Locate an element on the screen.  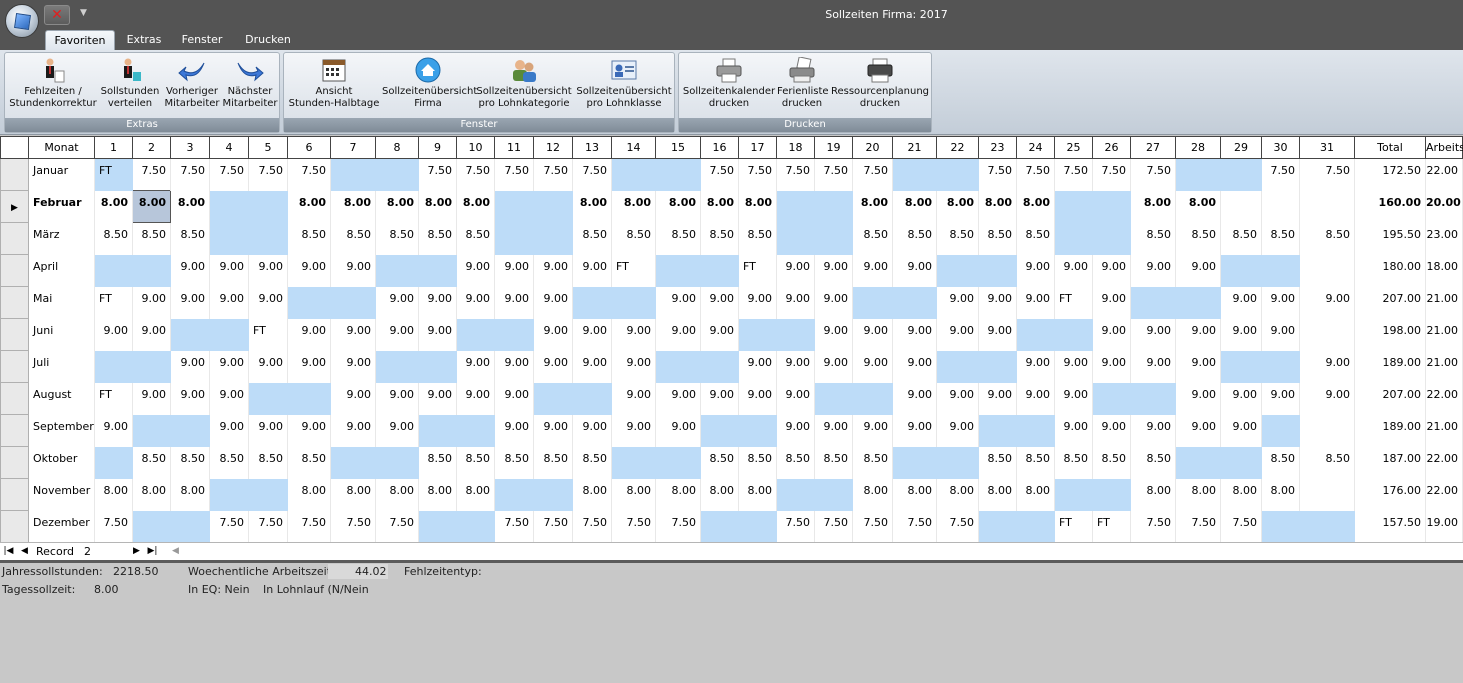
header-day-16: 16 is located at coordinates (719, 147).